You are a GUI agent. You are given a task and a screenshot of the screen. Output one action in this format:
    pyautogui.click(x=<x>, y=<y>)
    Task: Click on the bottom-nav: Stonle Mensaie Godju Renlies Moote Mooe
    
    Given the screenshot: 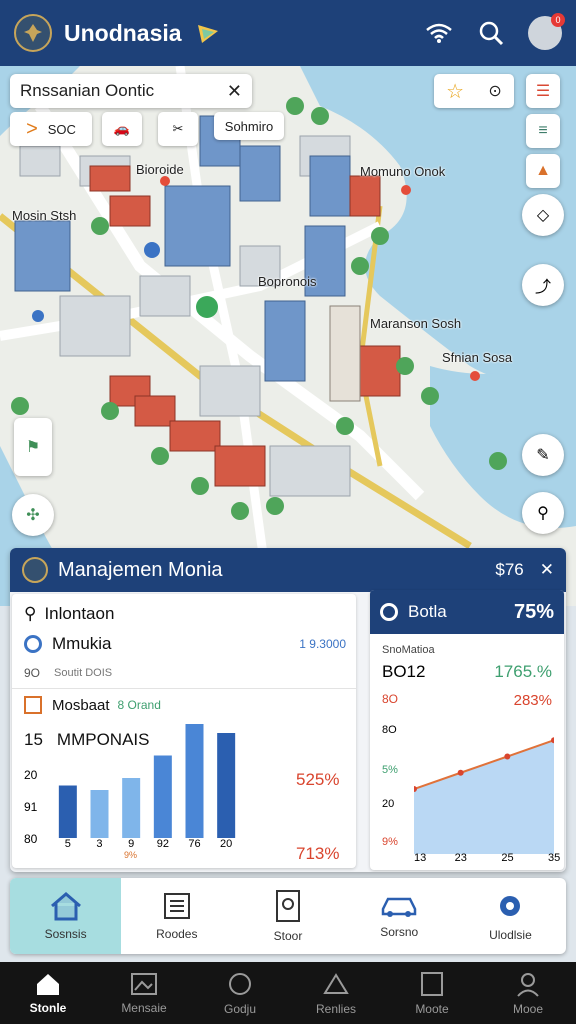 What is the action you would take?
    pyautogui.click(x=288, y=993)
    